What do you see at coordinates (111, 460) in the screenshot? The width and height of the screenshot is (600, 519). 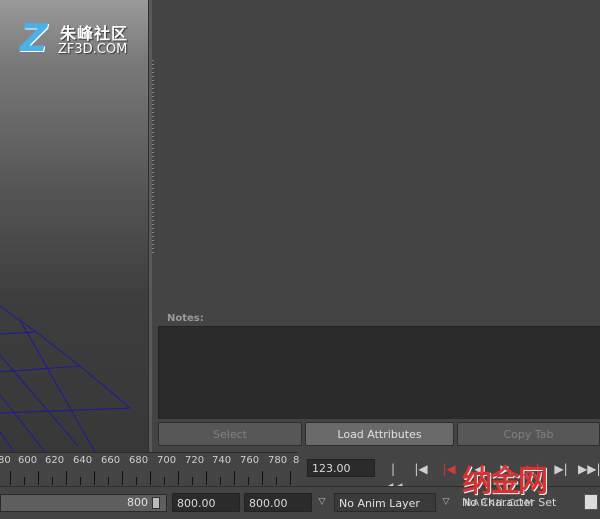 I see `tick-label: 660` at bounding box center [111, 460].